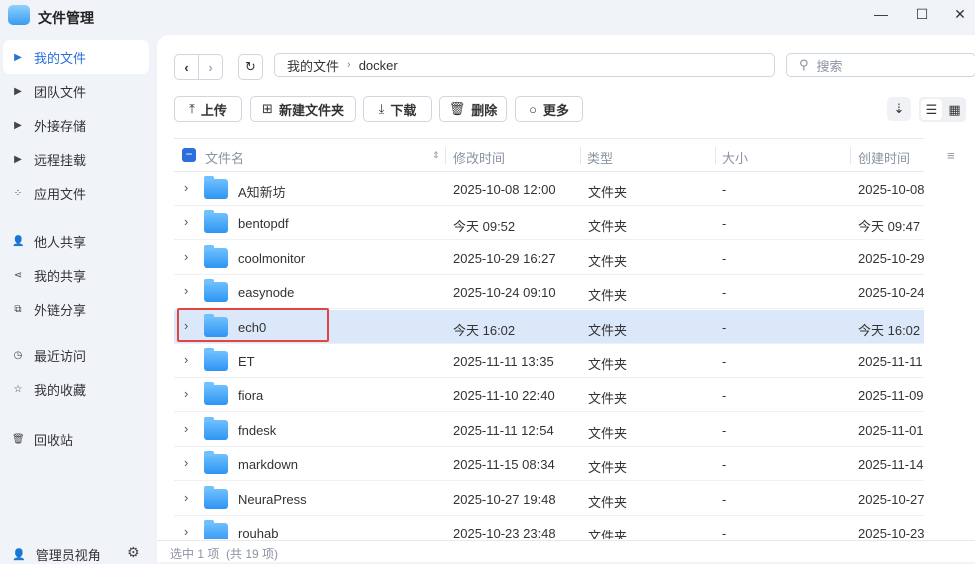 This screenshot has width=975, height=564. What do you see at coordinates (18, 241) in the screenshot?
I see `user-icon: 👤` at bounding box center [18, 241].